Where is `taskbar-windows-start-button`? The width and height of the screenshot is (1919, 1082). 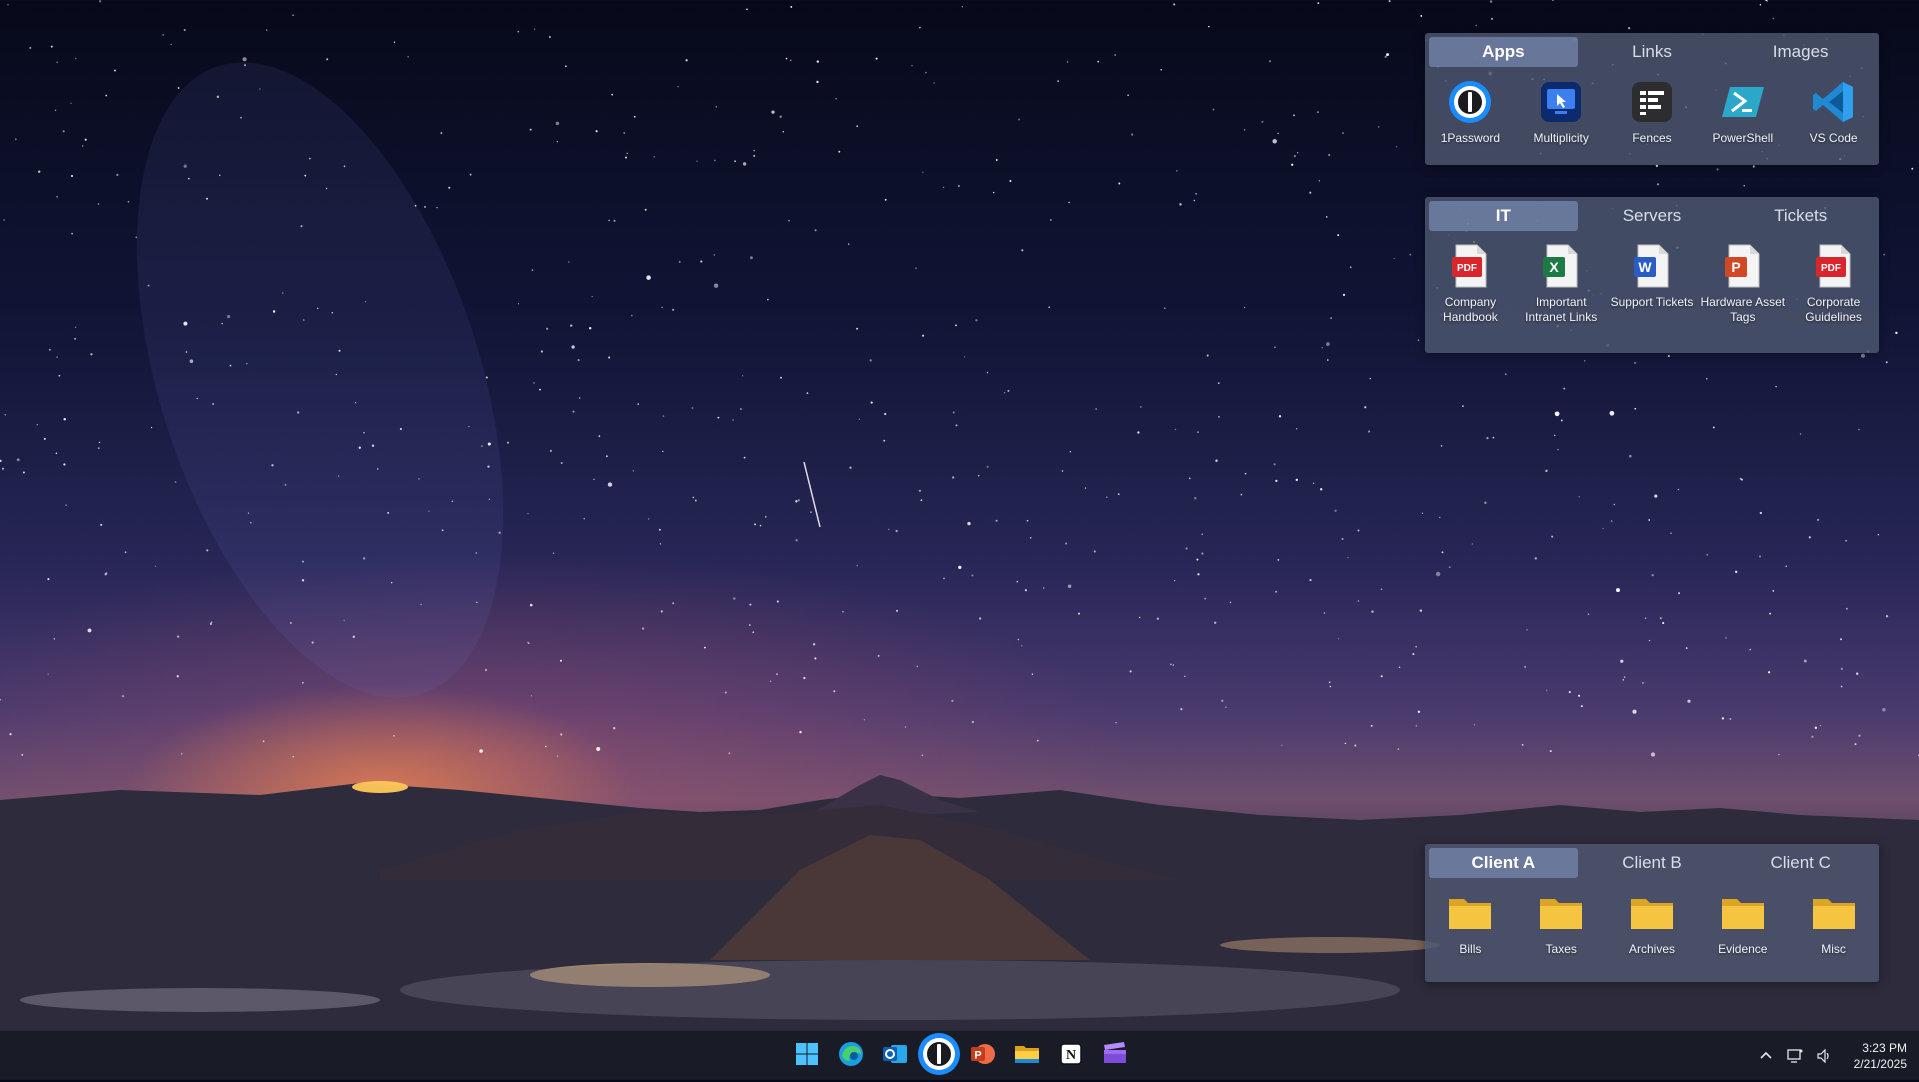 taskbar-windows-start-button is located at coordinates (807, 1056).